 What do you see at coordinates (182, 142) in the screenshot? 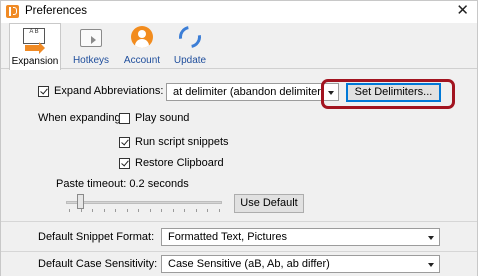
I see `run-script-label: Run script snippets` at bounding box center [182, 142].